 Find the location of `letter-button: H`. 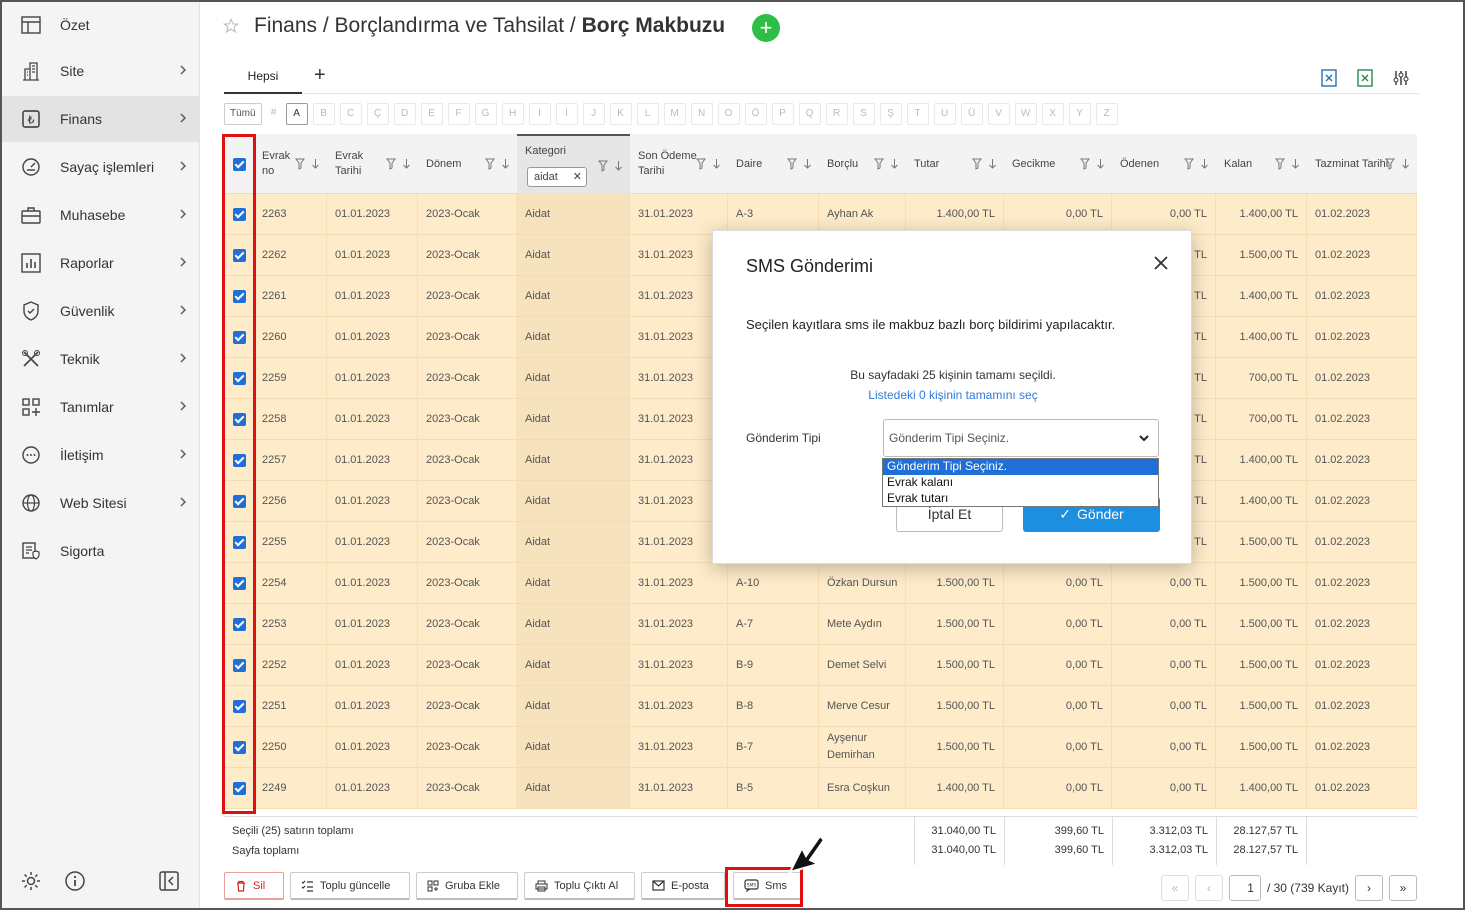

letter-button: H is located at coordinates (512, 114).